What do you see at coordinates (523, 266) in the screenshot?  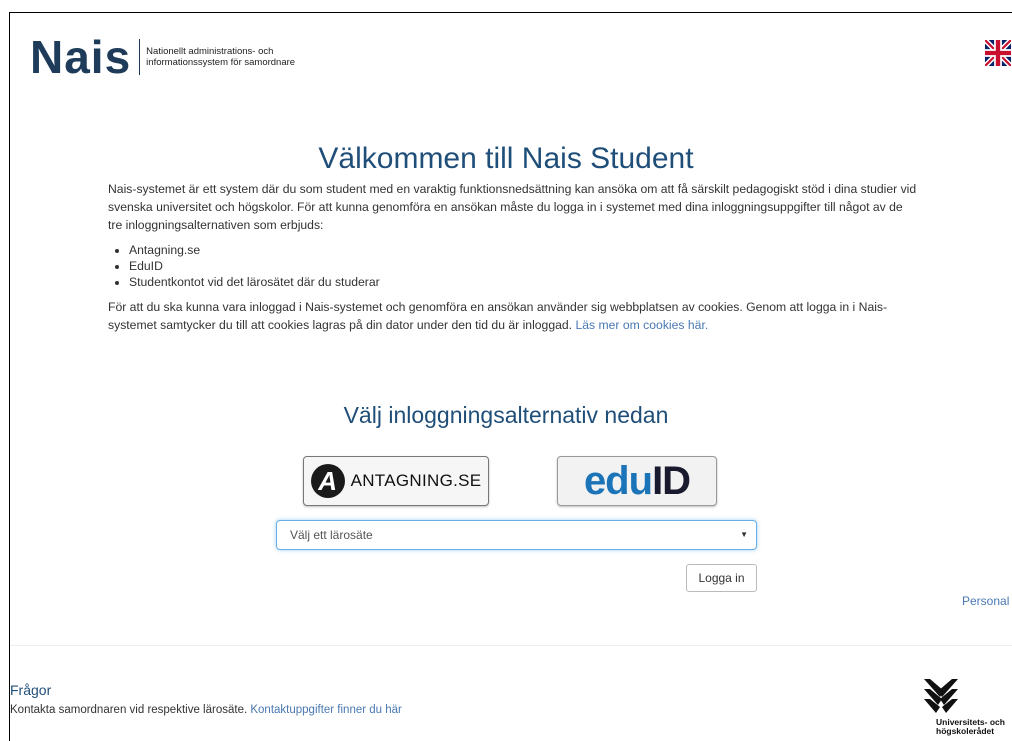 I see `list-item: EduID` at bounding box center [523, 266].